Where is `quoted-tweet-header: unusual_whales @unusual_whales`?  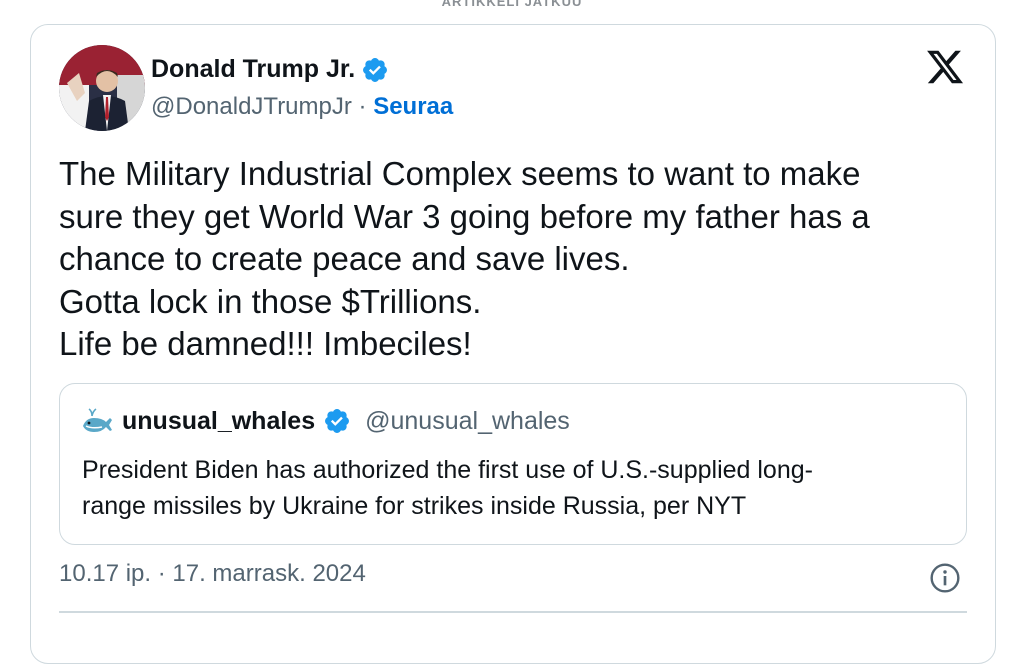 quoted-tweet-header: unusual_whales @unusual_whales is located at coordinates (325, 421).